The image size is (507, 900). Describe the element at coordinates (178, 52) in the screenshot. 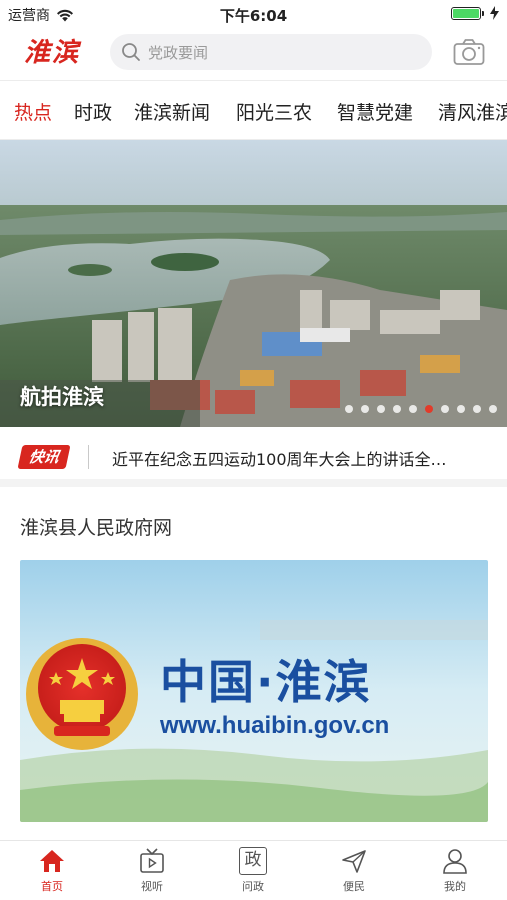

I see `search-placeholder: 党政要闻` at that location.